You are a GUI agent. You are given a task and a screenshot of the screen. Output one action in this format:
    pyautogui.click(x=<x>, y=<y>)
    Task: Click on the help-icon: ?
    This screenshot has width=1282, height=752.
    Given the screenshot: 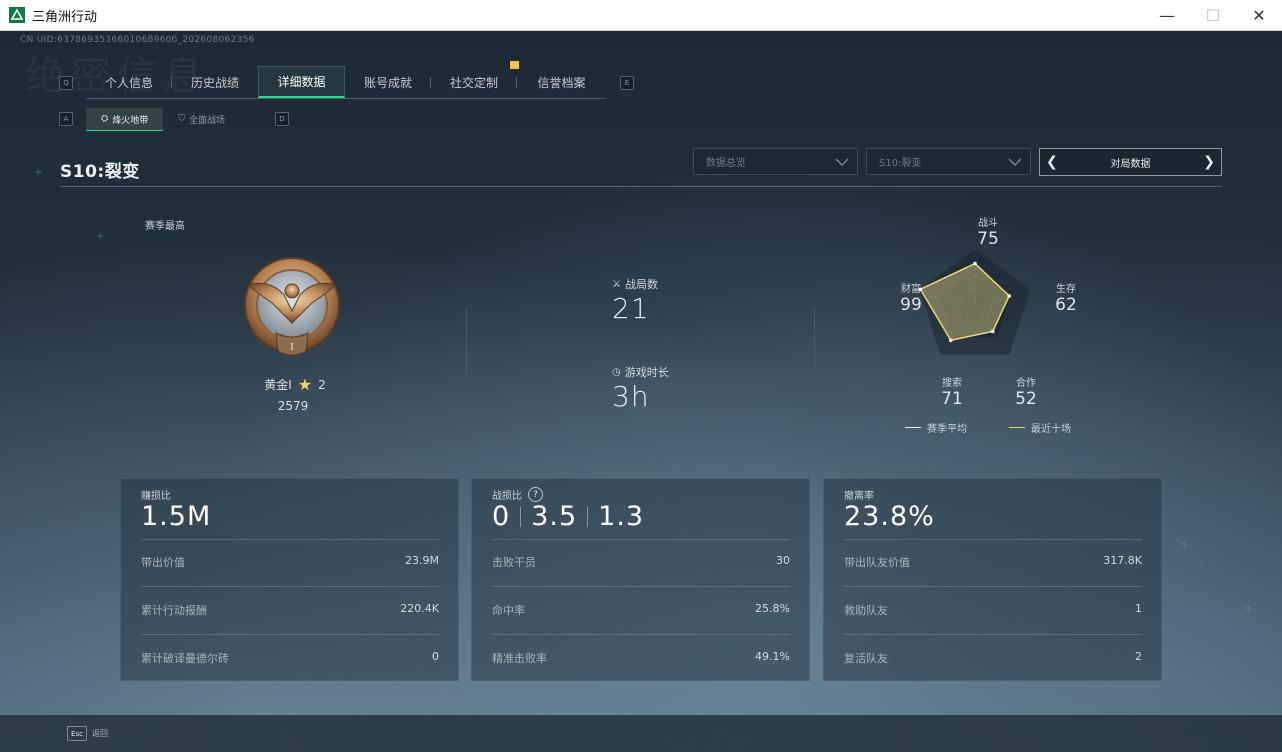 What is the action you would take?
    pyautogui.click(x=535, y=494)
    